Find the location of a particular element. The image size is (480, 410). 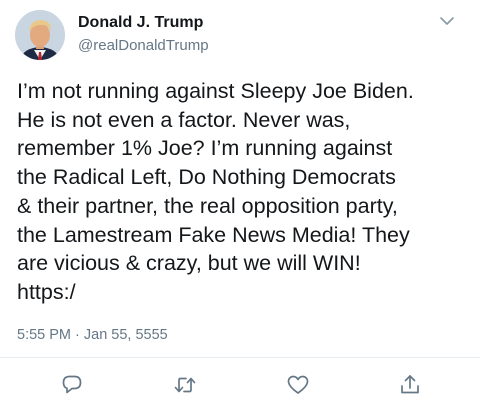

more-options-button is located at coordinates (447, 21).